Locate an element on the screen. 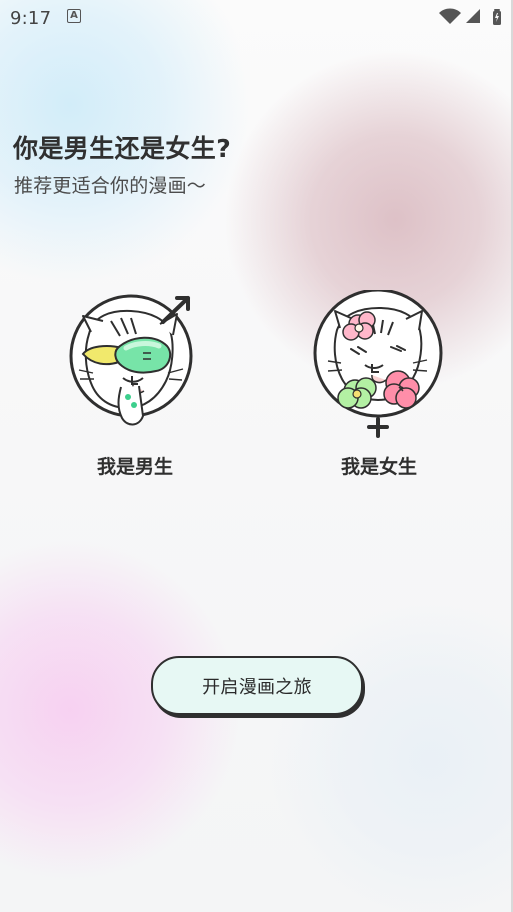  status-time: 9:17 is located at coordinates (31, 18).